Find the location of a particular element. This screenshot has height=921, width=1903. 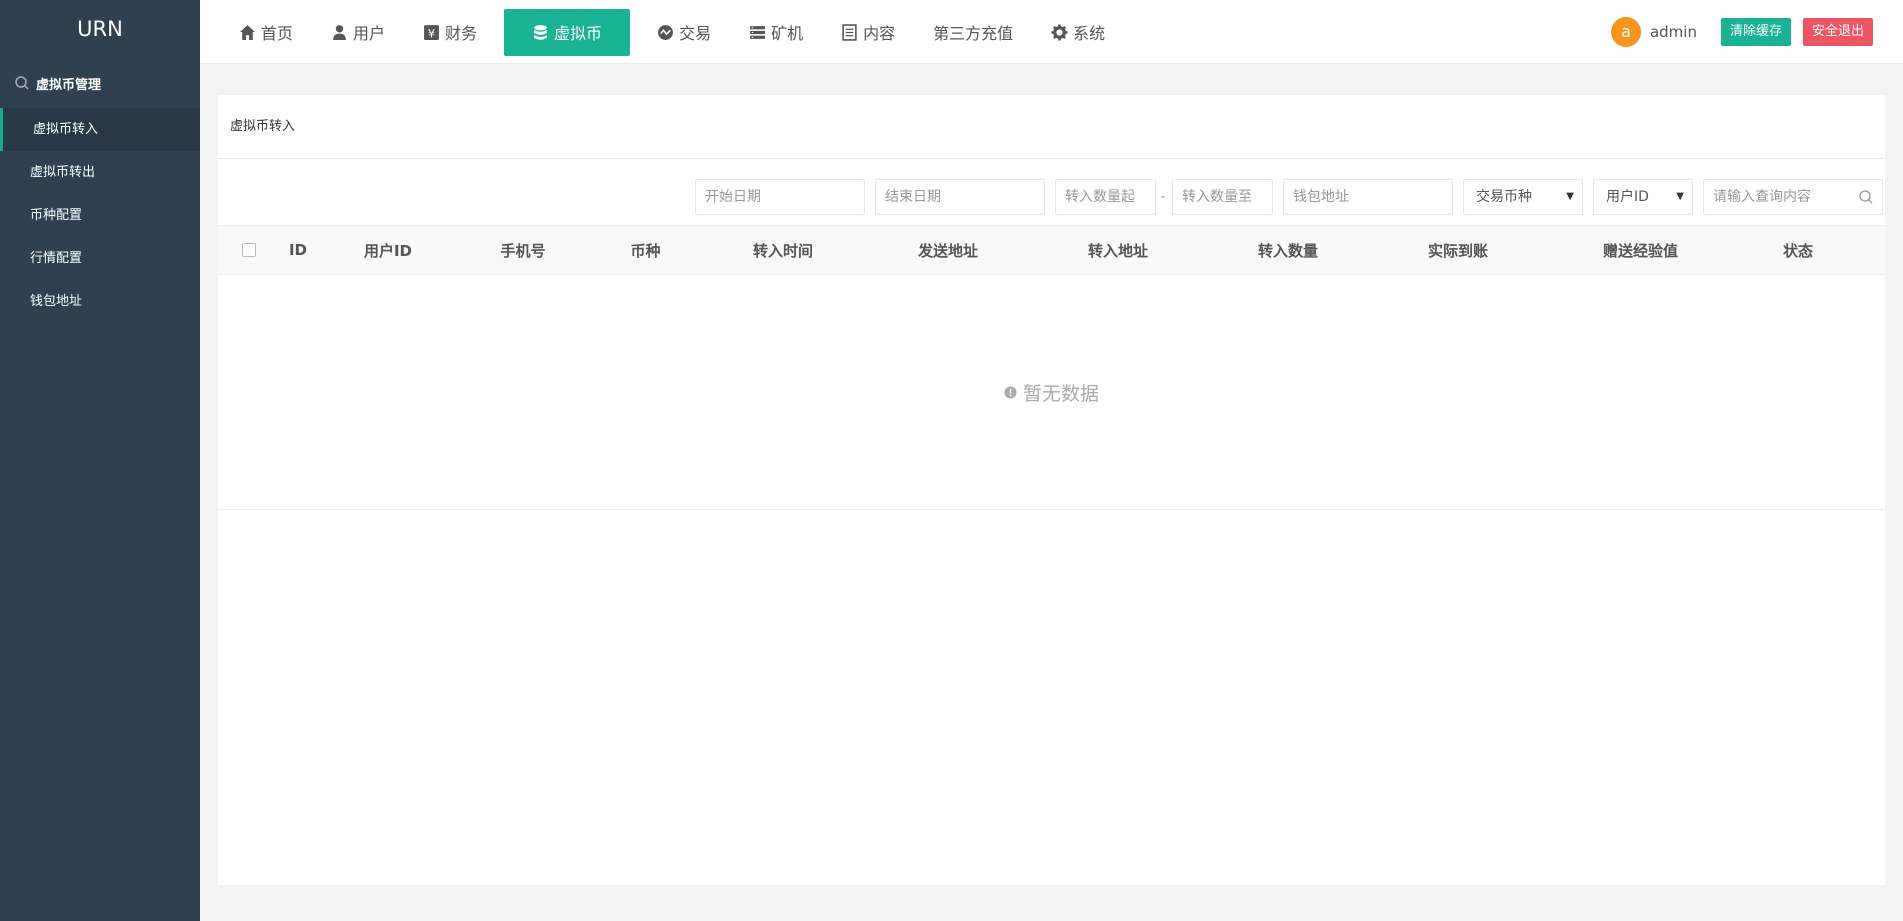

currency-select: 交易币种 ▼ is located at coordinates (1523, 197).